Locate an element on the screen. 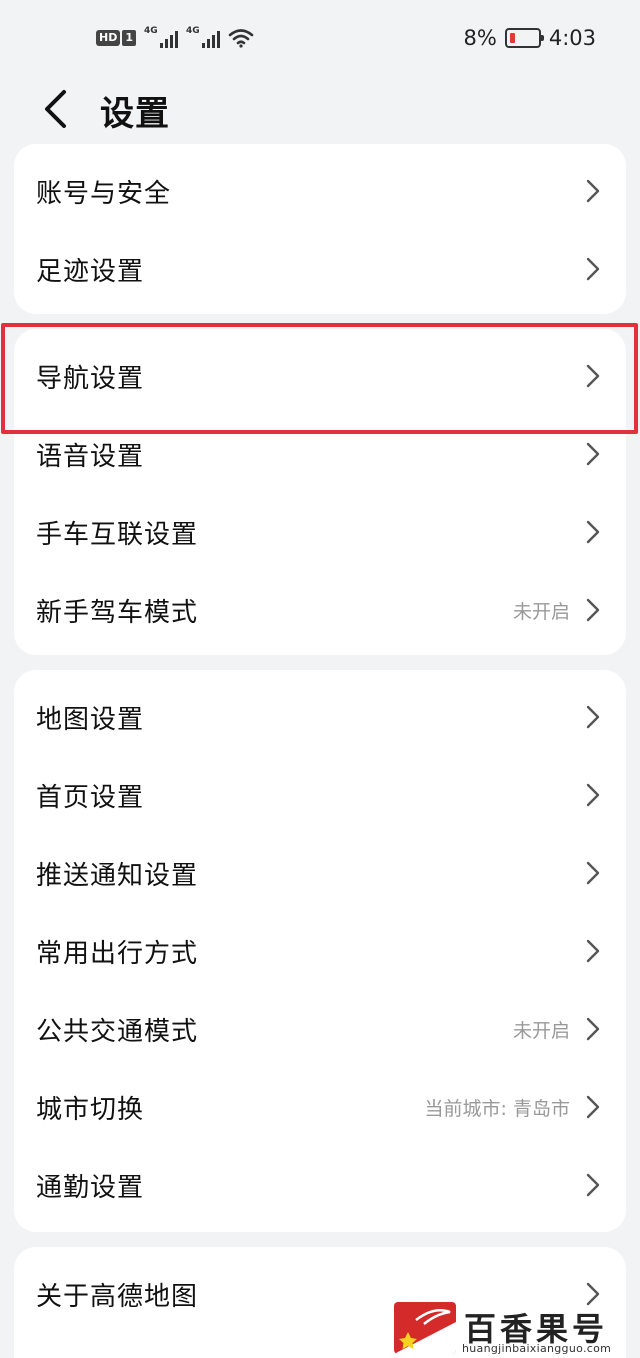  settings-row: 导航设置 is located at coordinates (320, 376).